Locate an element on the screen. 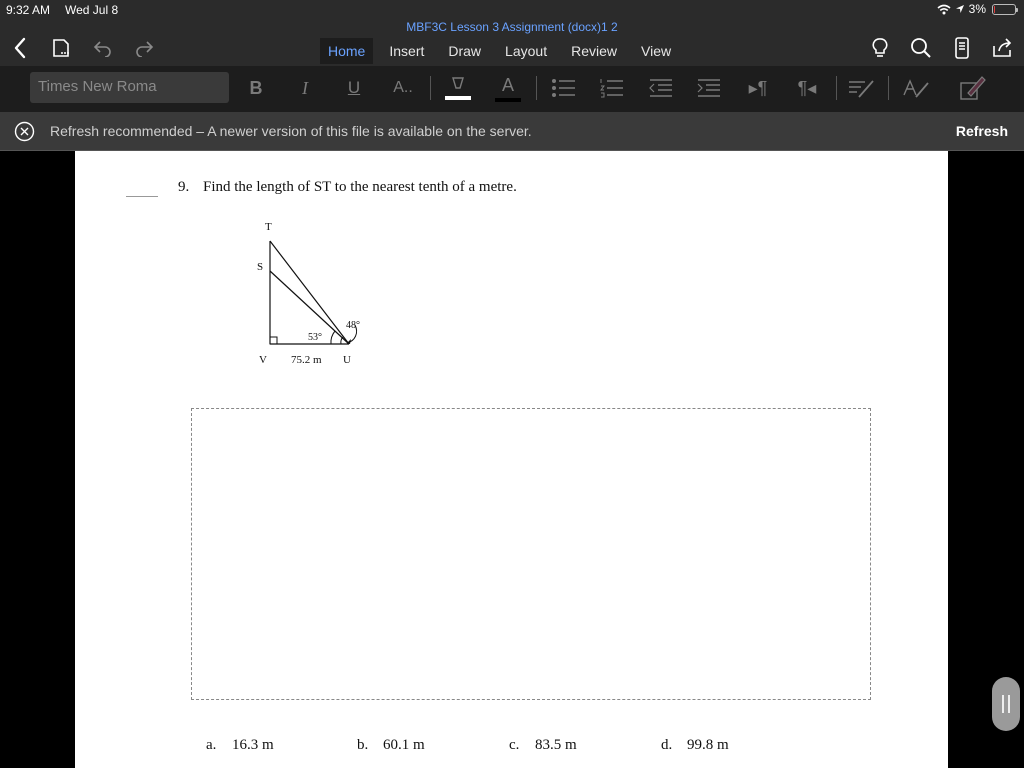 This screenshot has height=768, width=1024. clear-format-icon is located at coordinates (916, 88).